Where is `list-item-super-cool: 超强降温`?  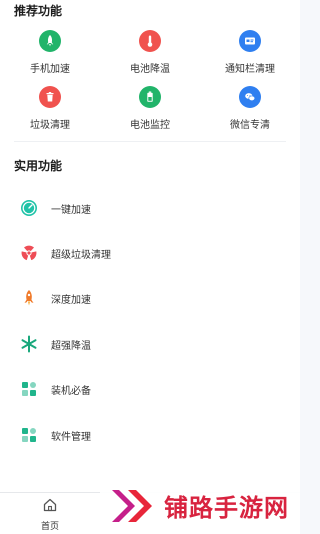 list-item-super-cool: 超强降温 is located at coordinates (150, 344).